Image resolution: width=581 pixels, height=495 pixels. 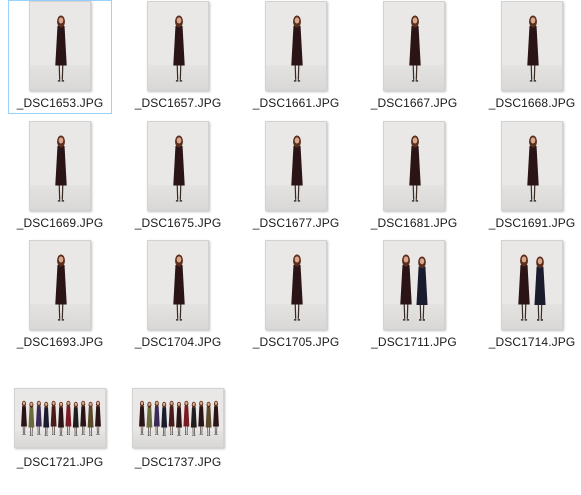 What do you see at coordinates (178, 342) in the screenshot?
I see `file-name: _DSC1704.JPG` at bounding box center [178, 342].